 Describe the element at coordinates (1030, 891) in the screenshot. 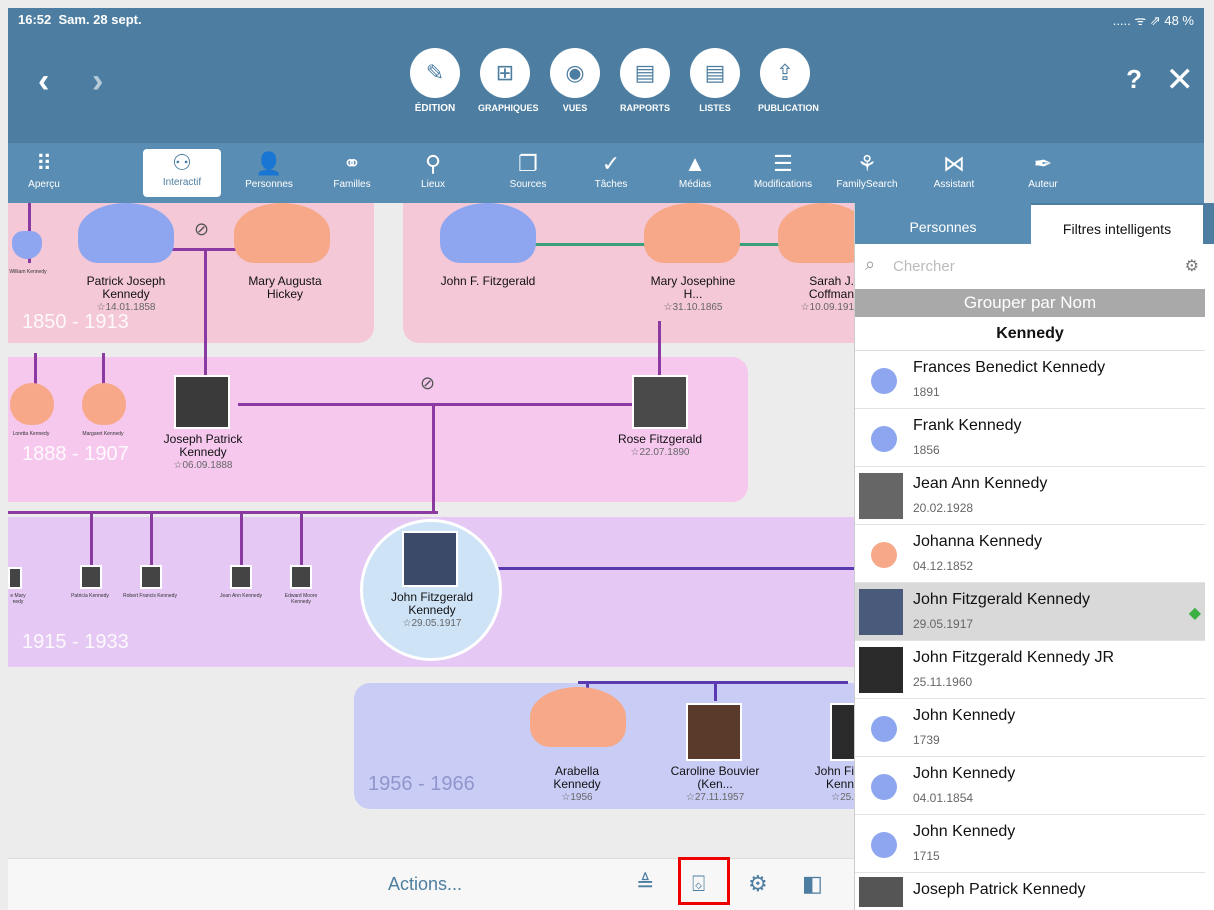

I see `list-item: Joseph Patrick Kennedy` at that location.